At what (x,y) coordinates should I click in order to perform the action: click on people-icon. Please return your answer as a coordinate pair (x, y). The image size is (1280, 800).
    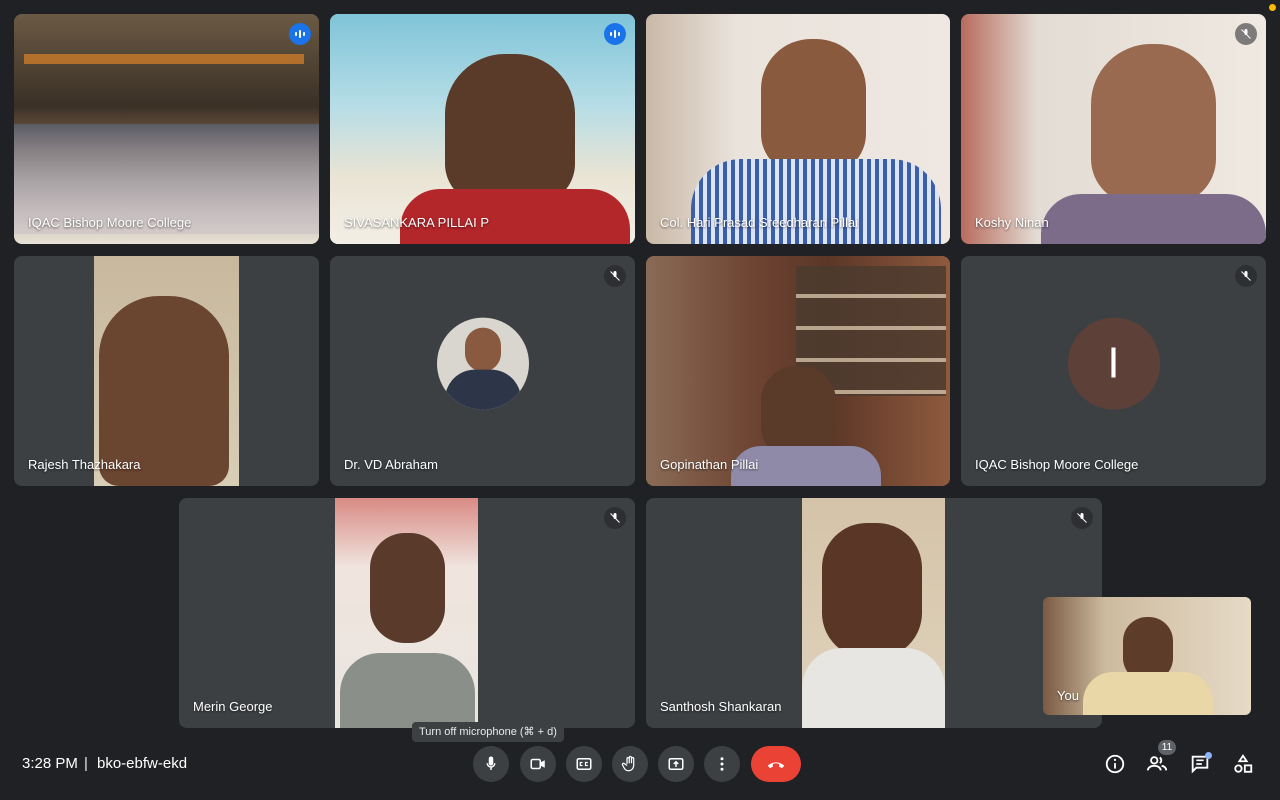
    Looking at the image, I should click on (1157, 763).